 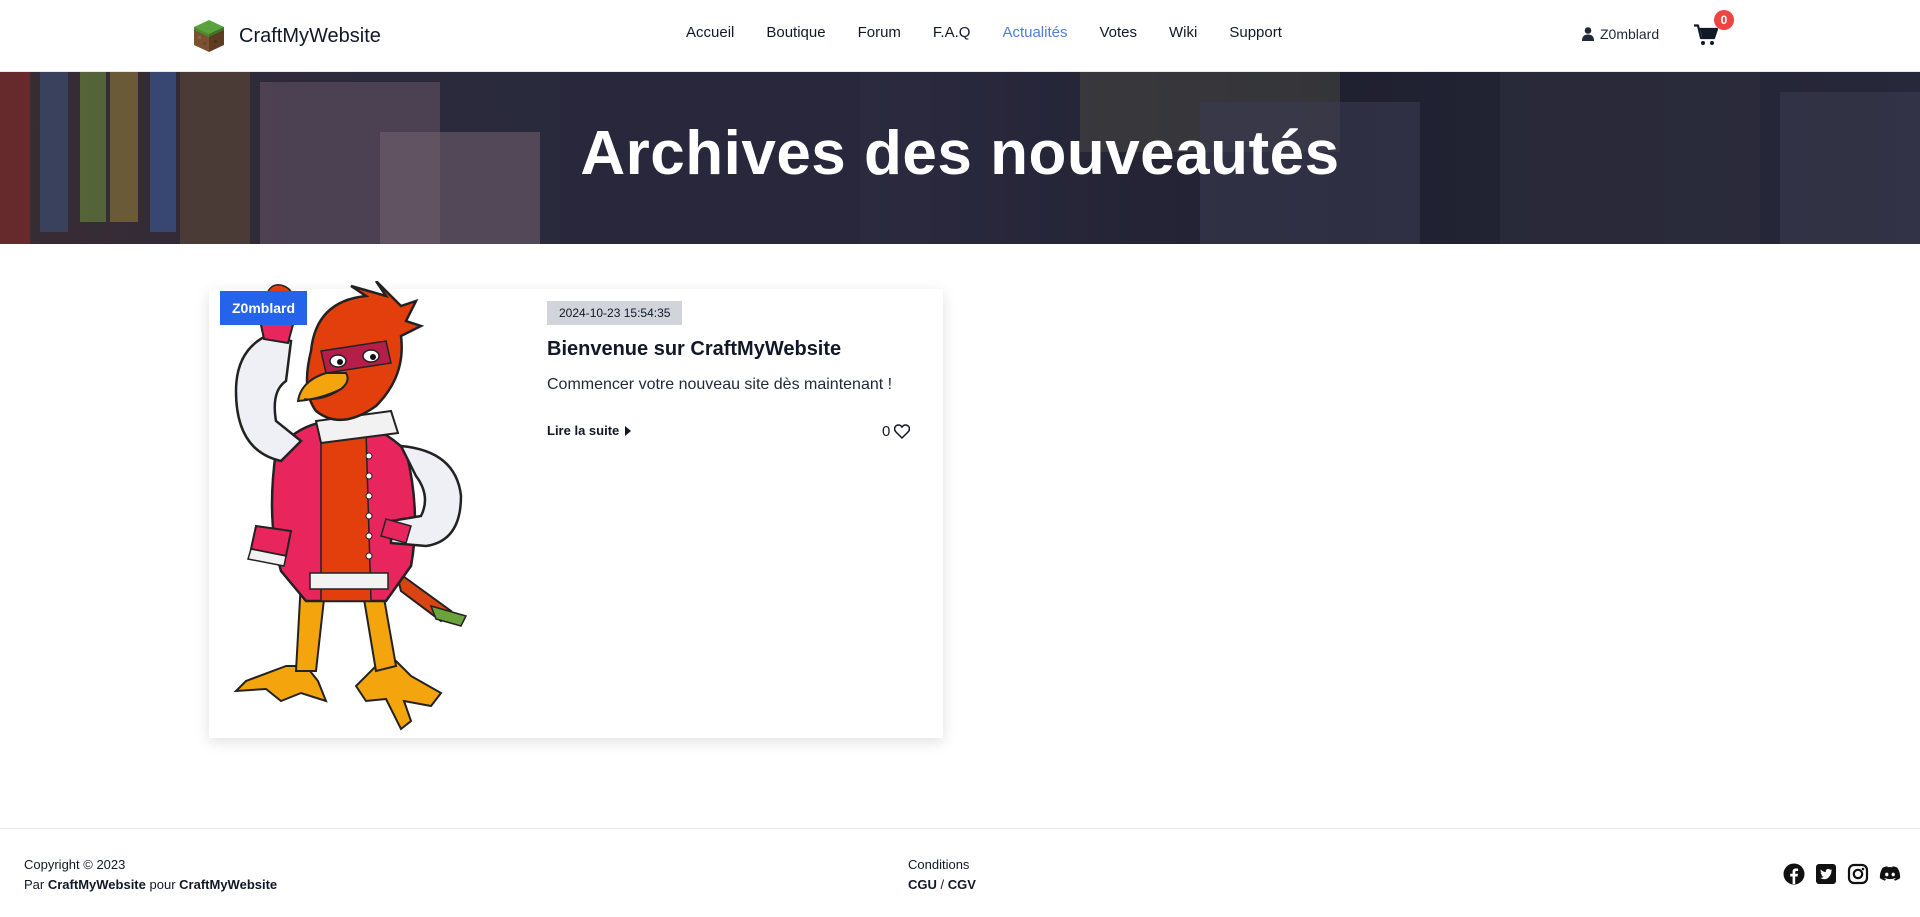 I want to click on instagram-icon, so click(x=1858, y=874).